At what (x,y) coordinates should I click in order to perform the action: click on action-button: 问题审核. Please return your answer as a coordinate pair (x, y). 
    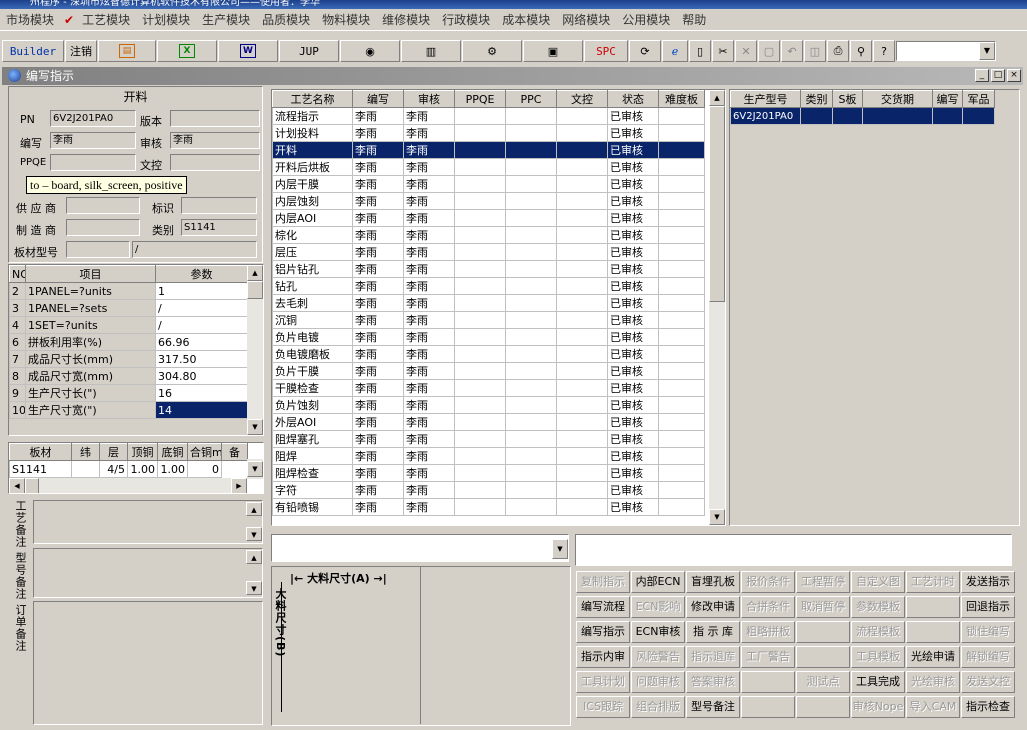
    Looking at the image, I should click on (658, 682).